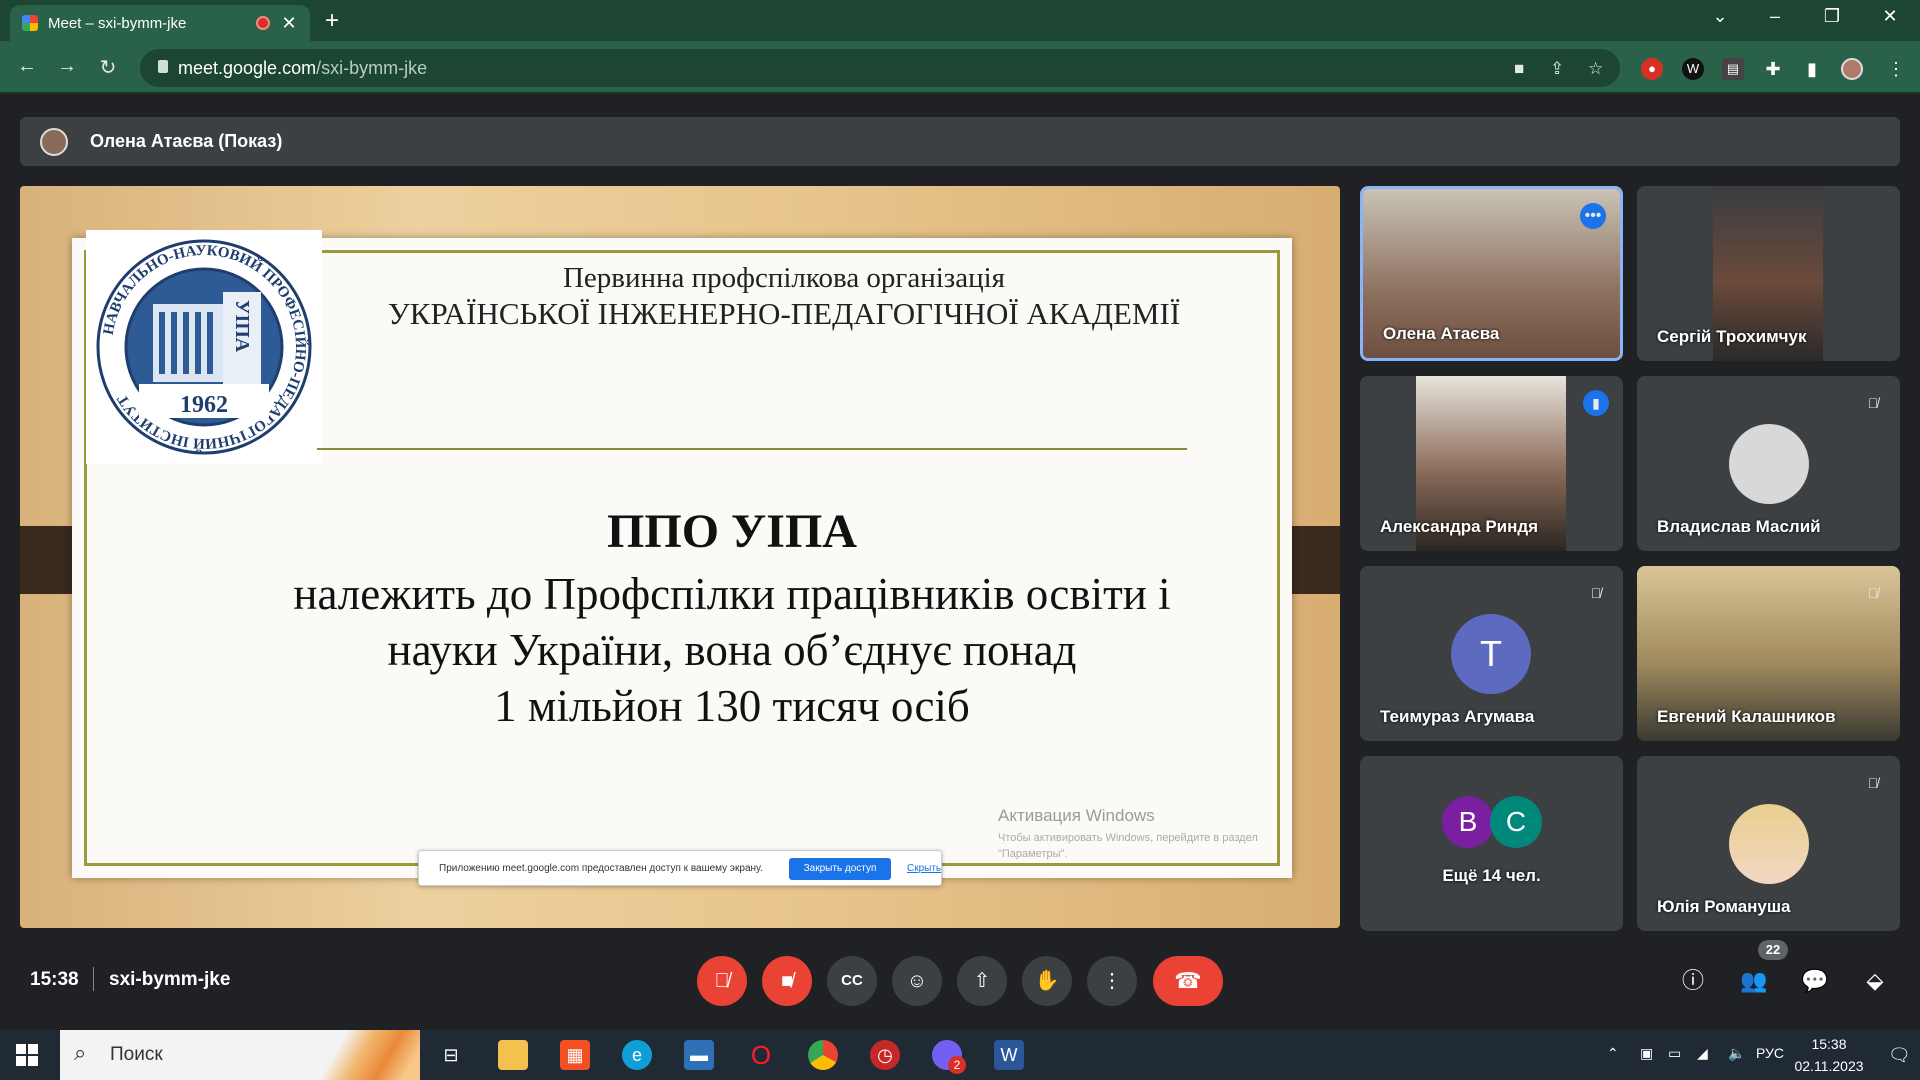 The height and width of the screenshot is (1080, 1920). Describe the element at coordinates (1613, 1053) in the screenshot. I see `tray-chevron-icon: ⌃` at that location.